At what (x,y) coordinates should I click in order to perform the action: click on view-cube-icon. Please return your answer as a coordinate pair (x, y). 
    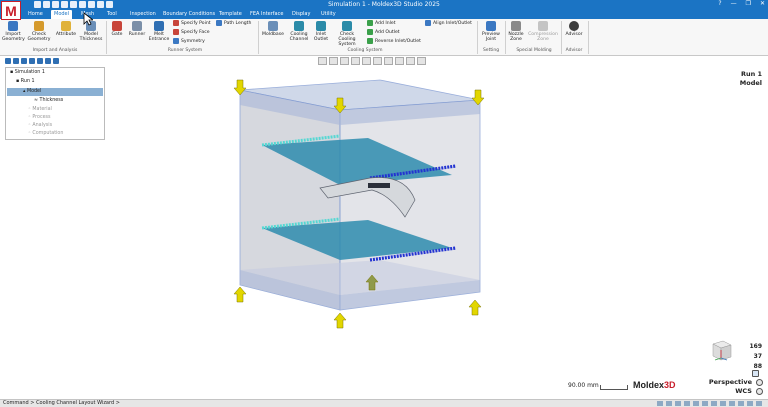
    Looking at the image, I should click on (721, 351).